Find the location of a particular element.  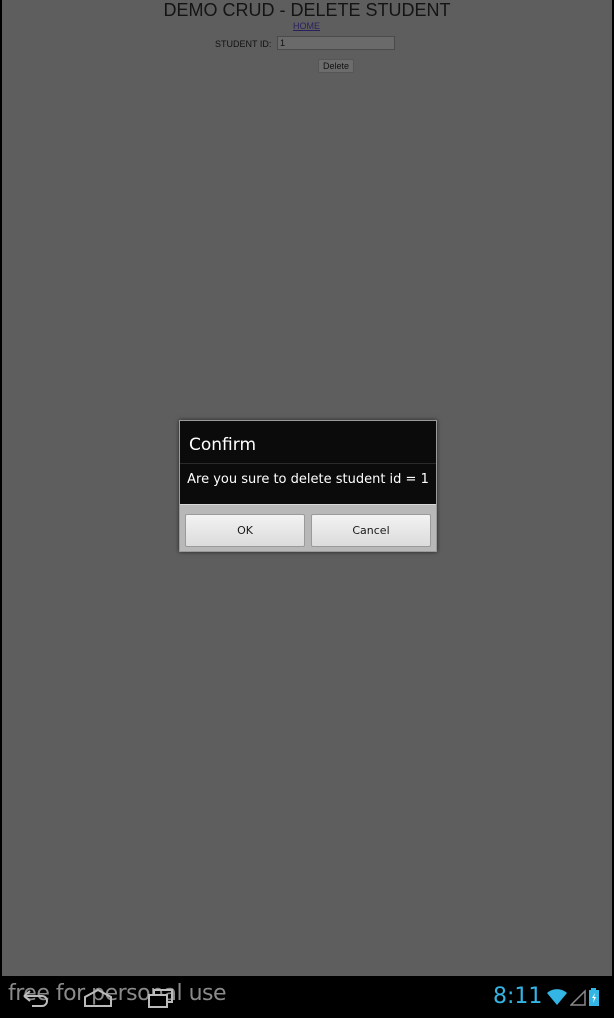

battery-icon is located at coordinates (594, 999).